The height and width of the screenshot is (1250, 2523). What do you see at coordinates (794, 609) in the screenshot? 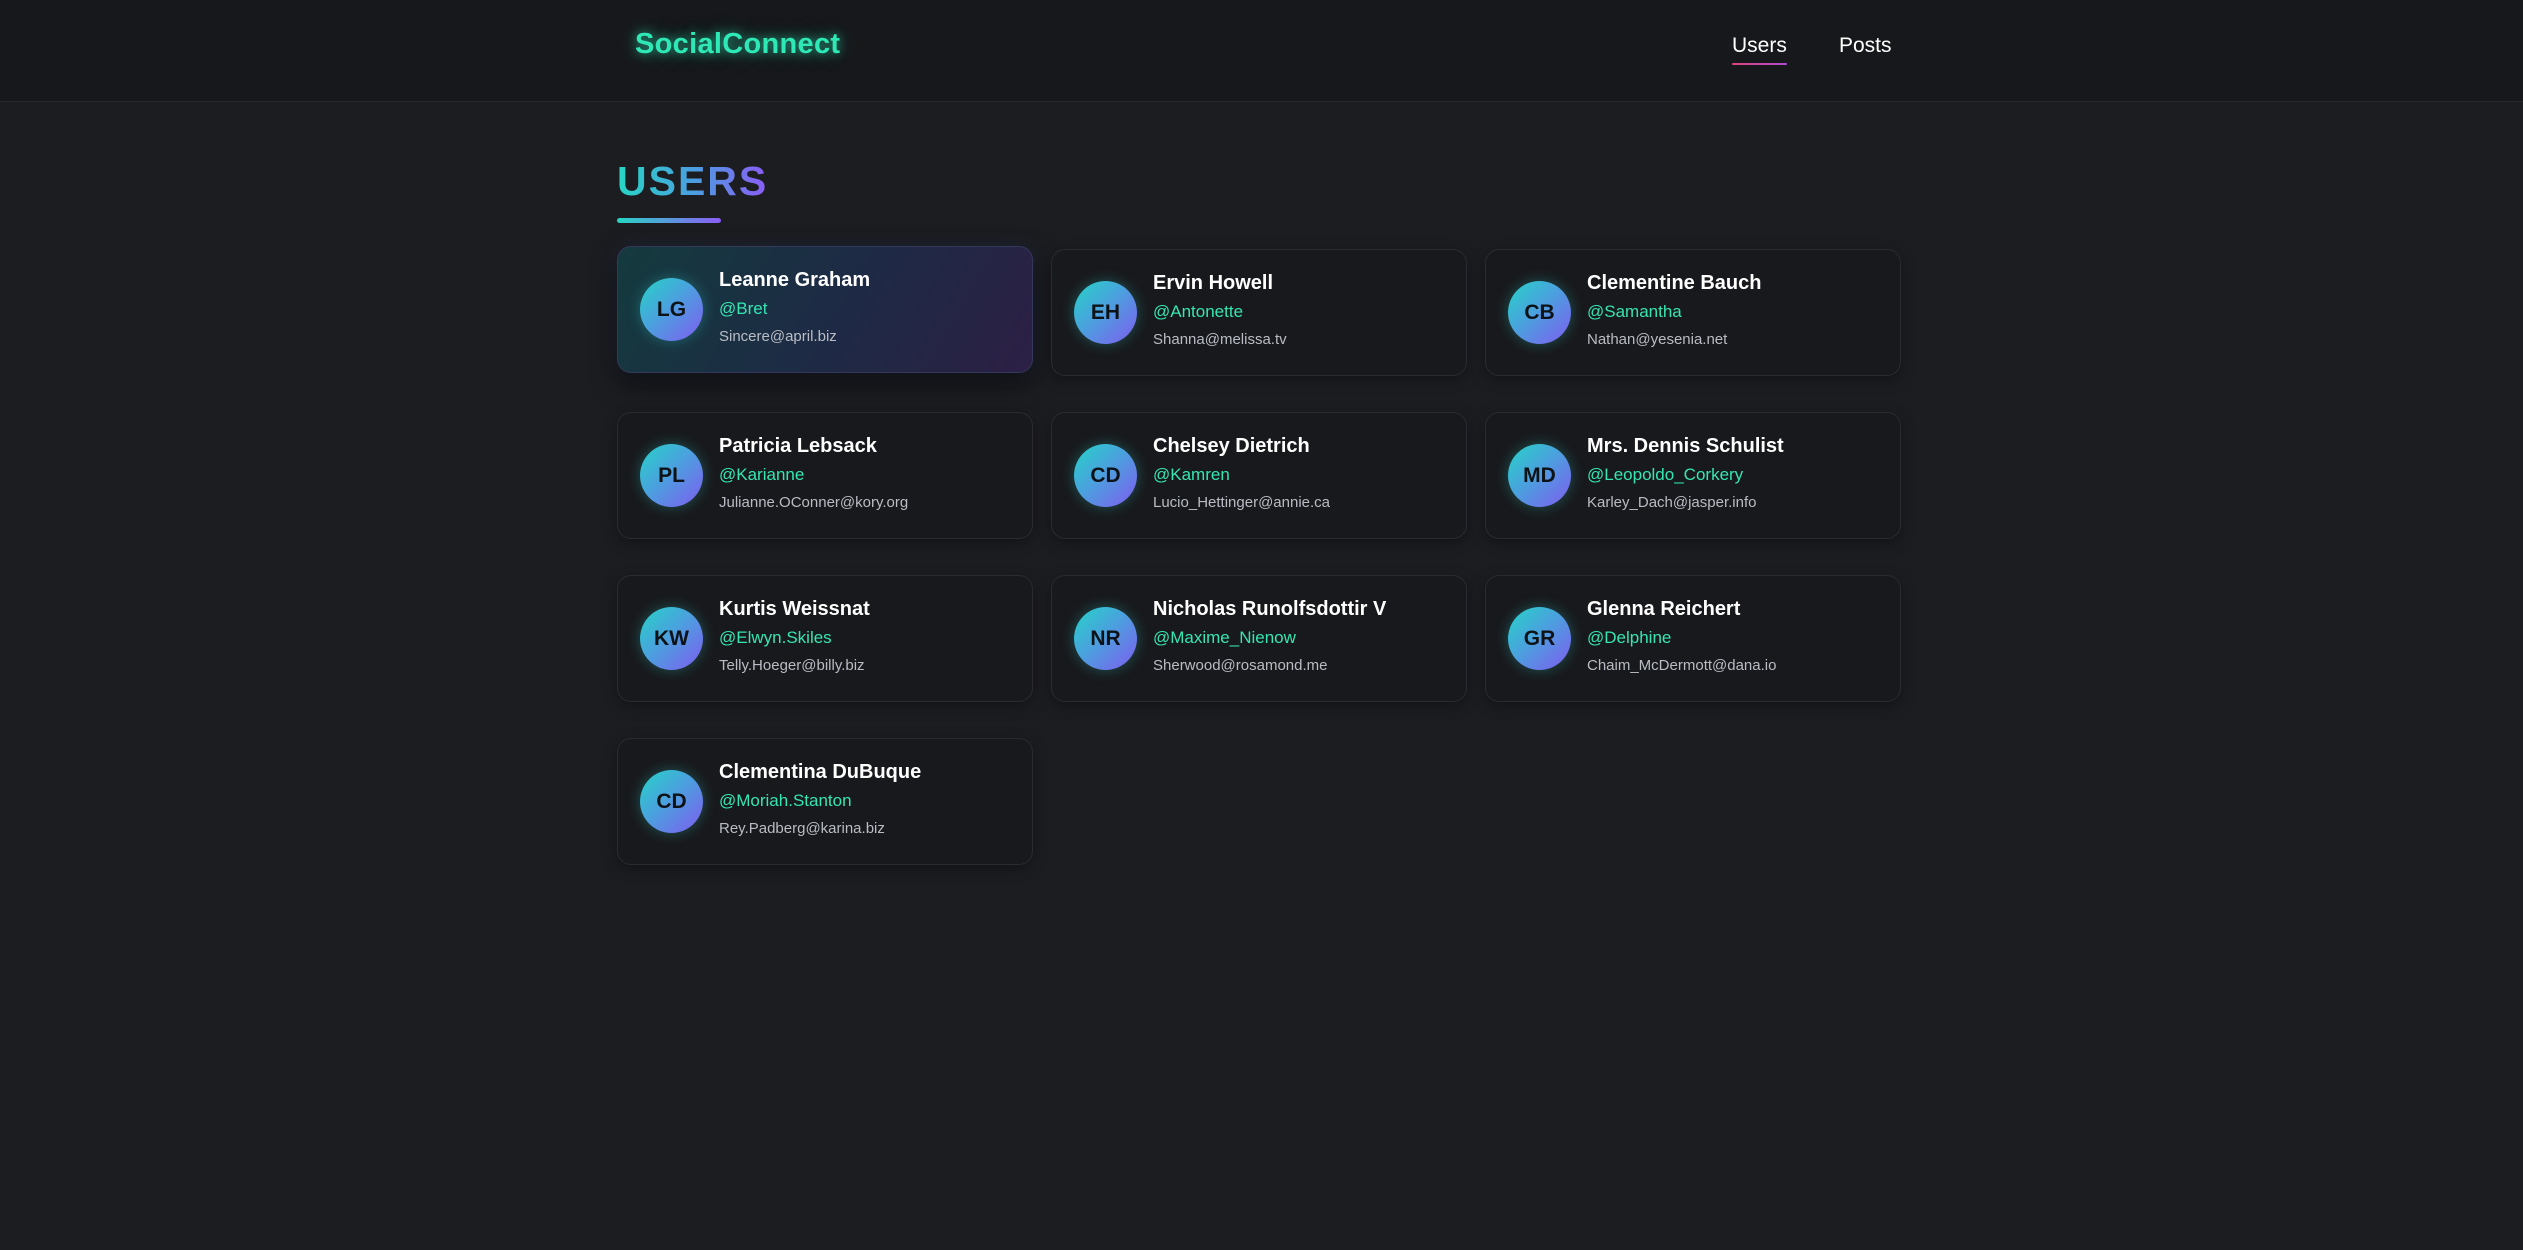
I see `user-name: Kurtis Weissnat` at bounding box center [794, 609].